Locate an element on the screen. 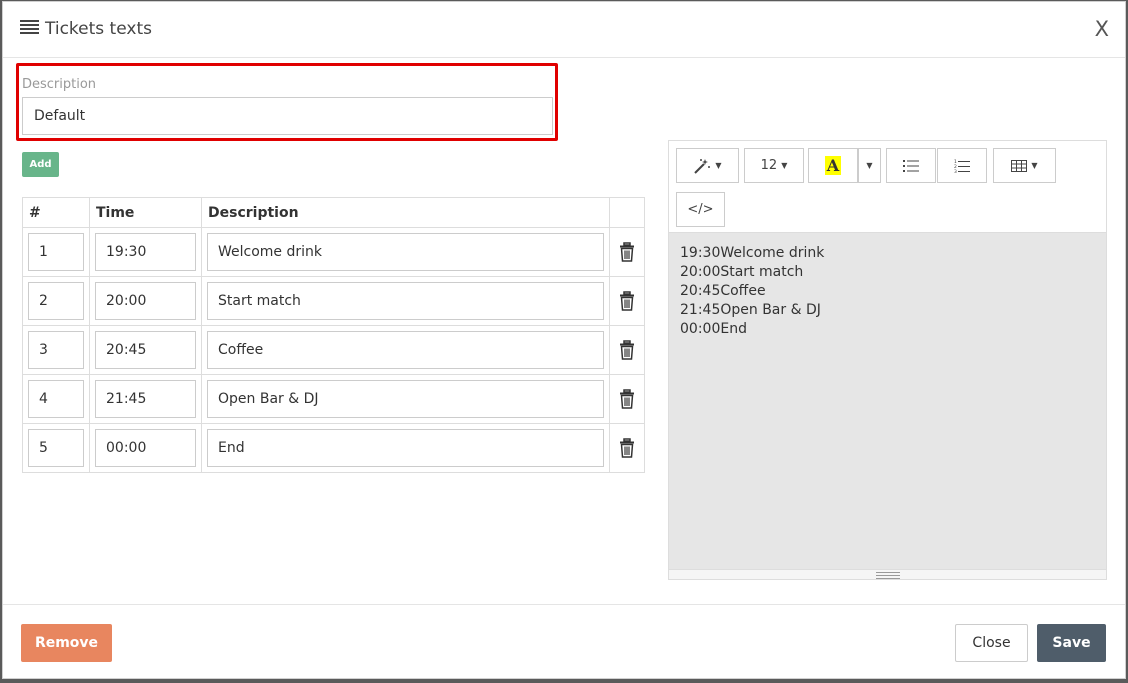 The image size is (1128, 683). editor-line: 00:00End is located at coordinates (713, 329).